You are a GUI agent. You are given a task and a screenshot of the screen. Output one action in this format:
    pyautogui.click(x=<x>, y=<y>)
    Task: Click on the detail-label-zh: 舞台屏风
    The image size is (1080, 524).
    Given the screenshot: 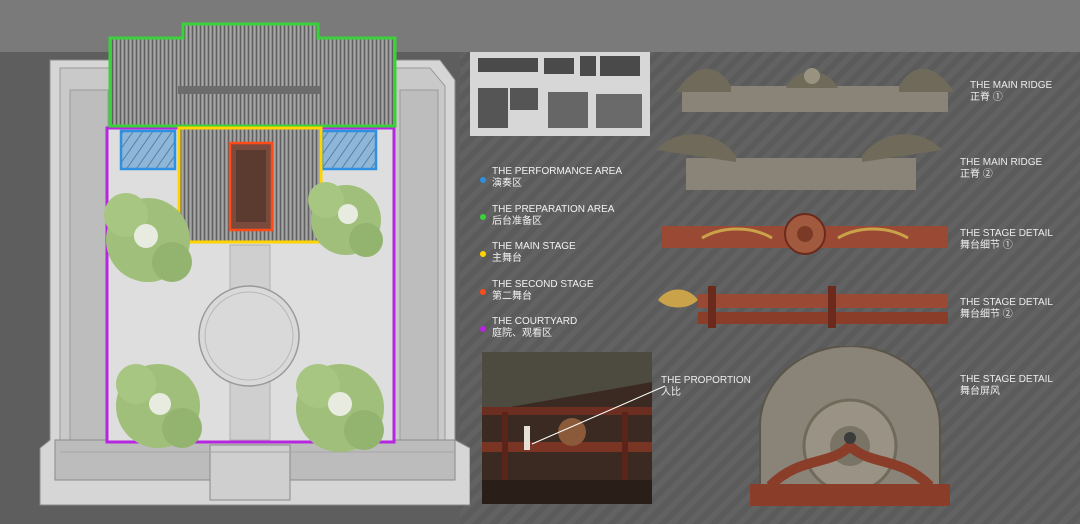 What is the action you would take?
    pyautogui.click(x=980, y=391)
    